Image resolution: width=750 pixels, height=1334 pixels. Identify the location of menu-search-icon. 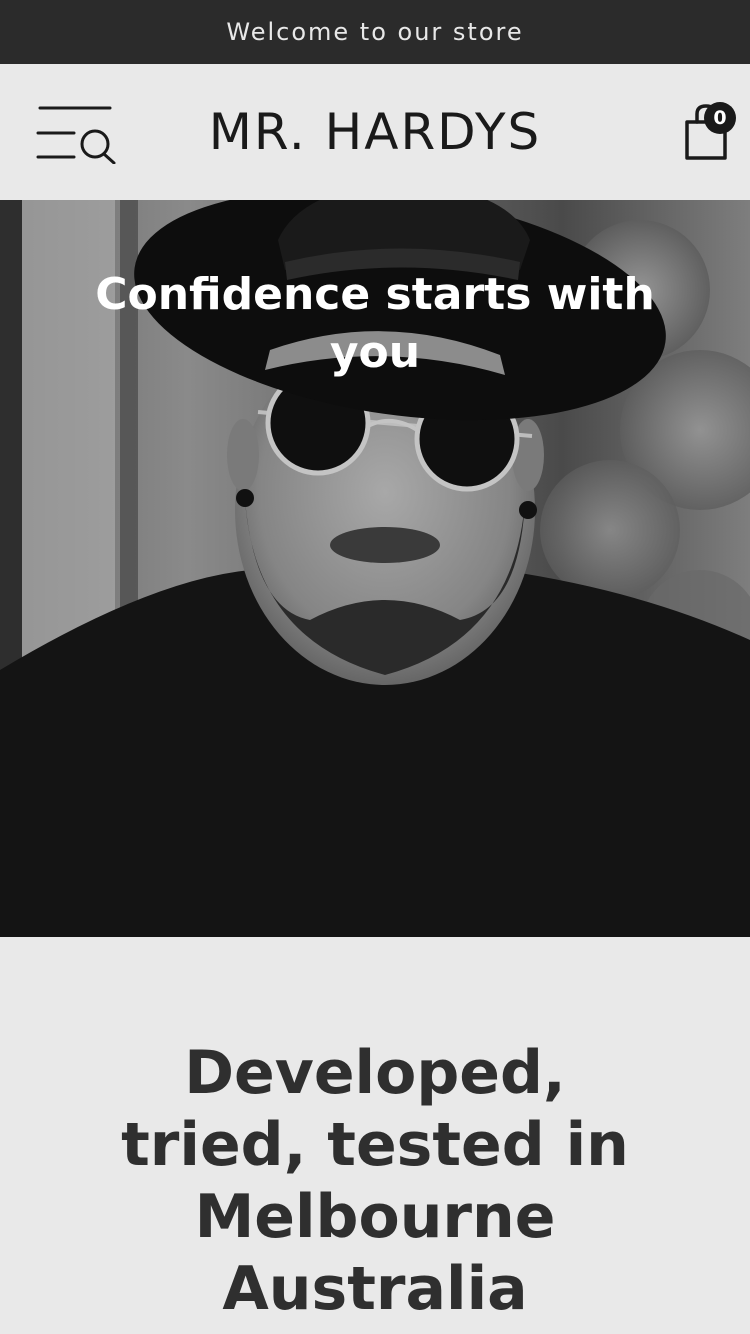
(76, 135).